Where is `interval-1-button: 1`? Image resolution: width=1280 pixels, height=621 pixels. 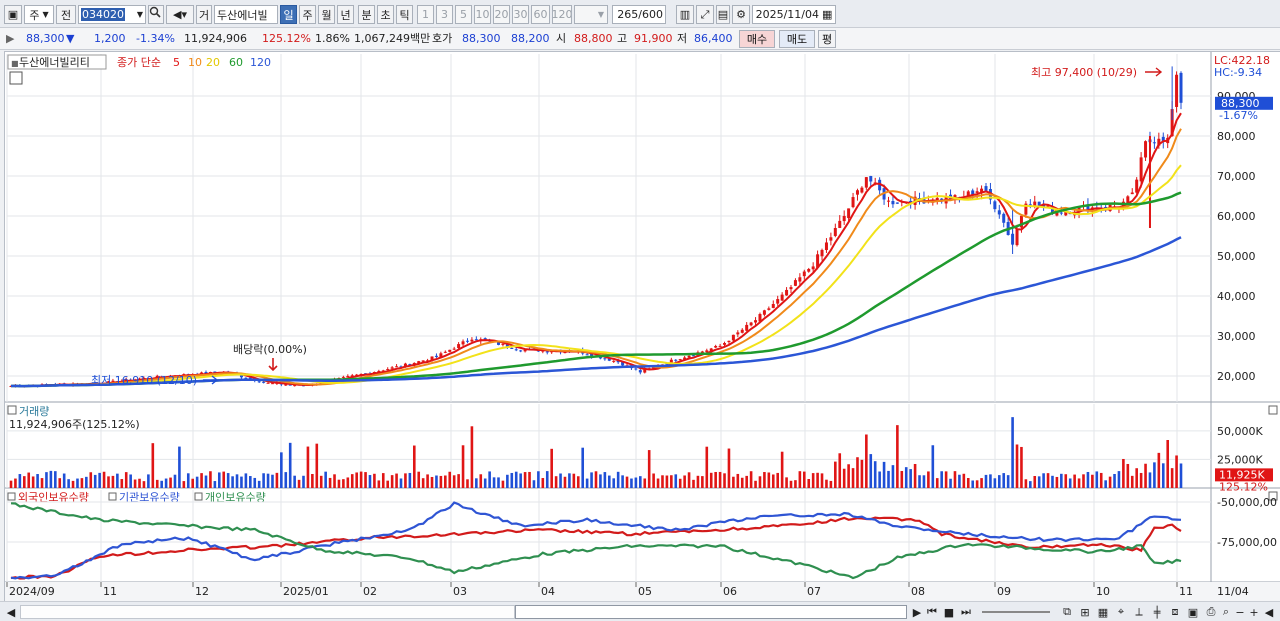
interval-1-button: 1 is located at coordinates (425, 14).